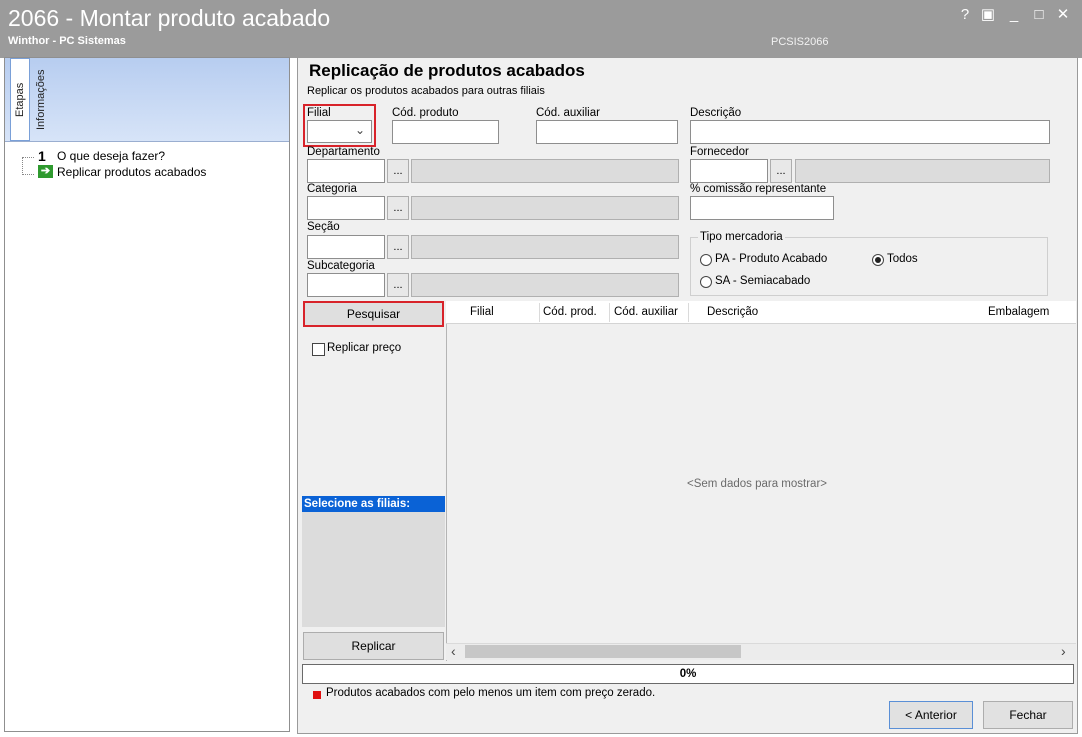  Describe the element at coordinates (706, 282) in the screenshot. I see `radio-sa` at that location.